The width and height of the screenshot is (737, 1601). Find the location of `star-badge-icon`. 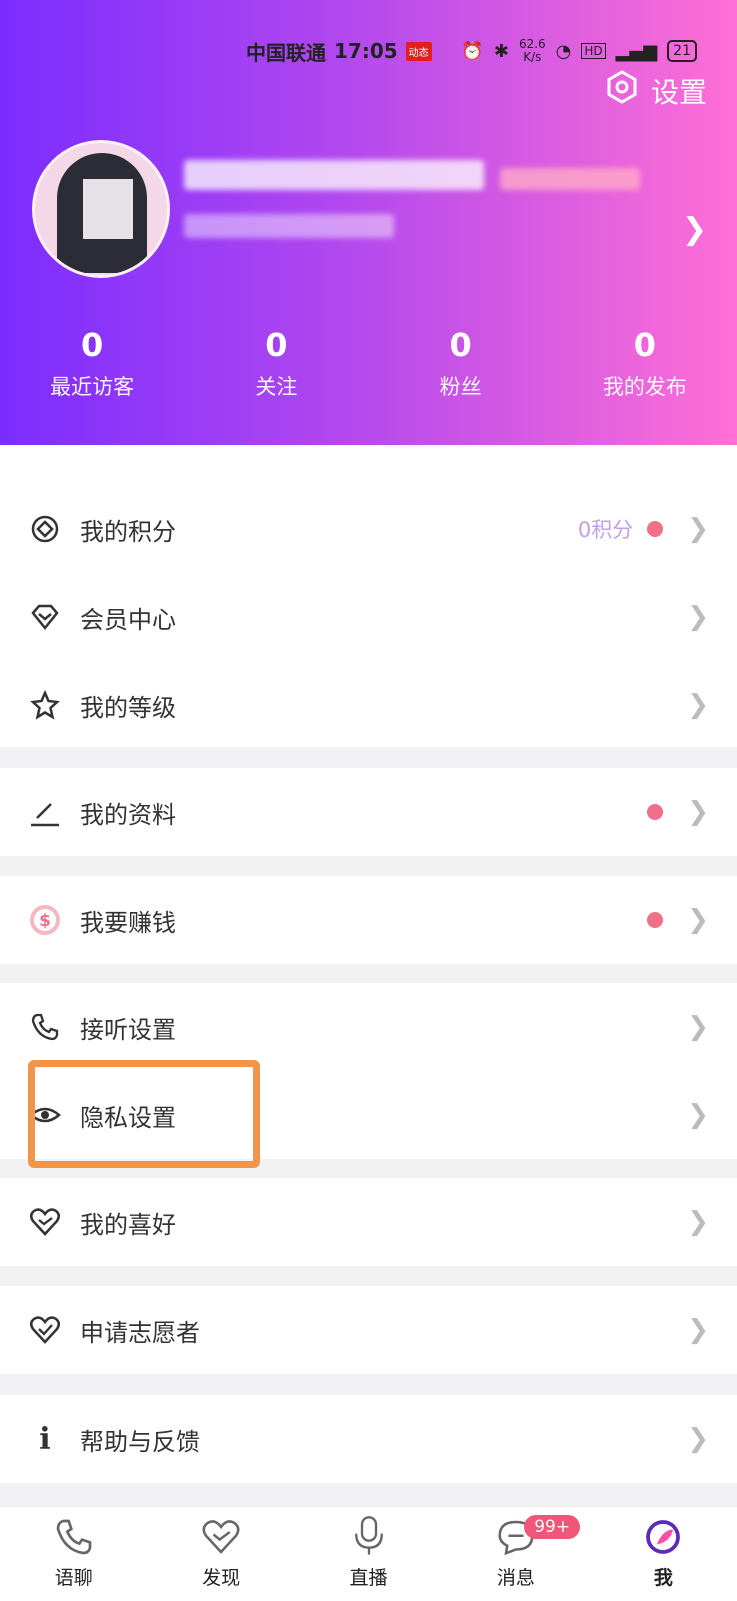

star-badge-icon is located at coordinates (45, 705).